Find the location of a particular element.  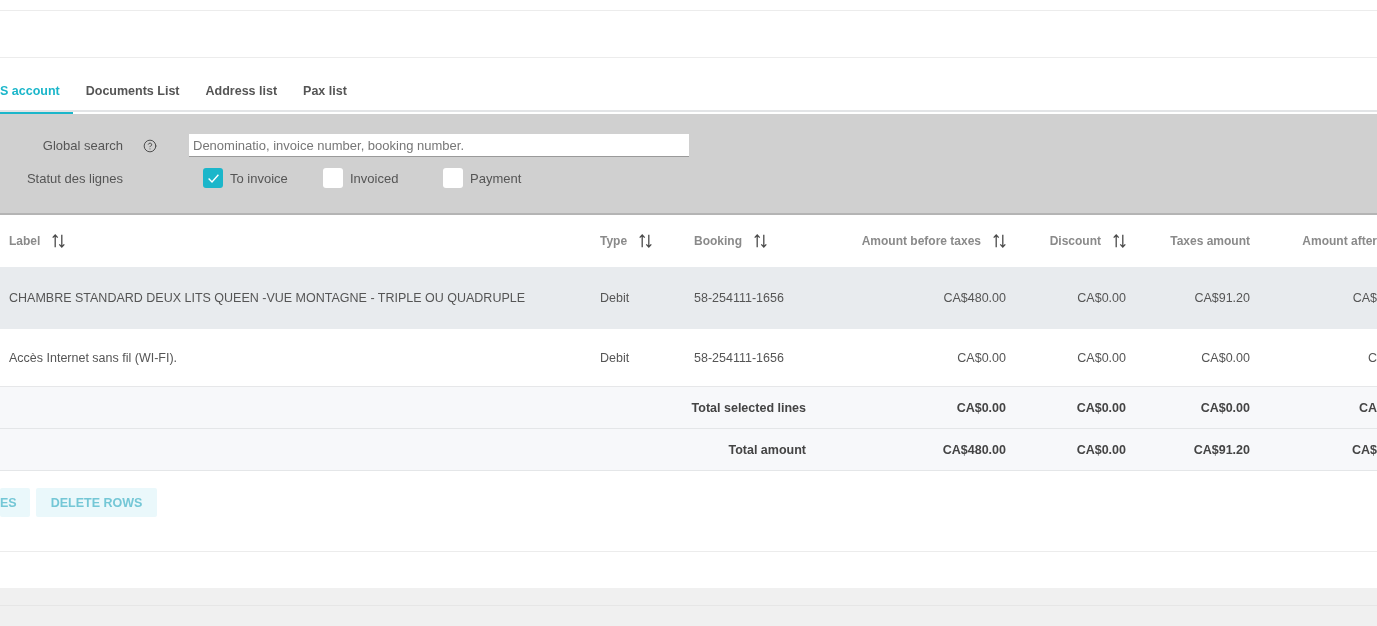

filter-label: Global search is located at coordinates (82, 145).